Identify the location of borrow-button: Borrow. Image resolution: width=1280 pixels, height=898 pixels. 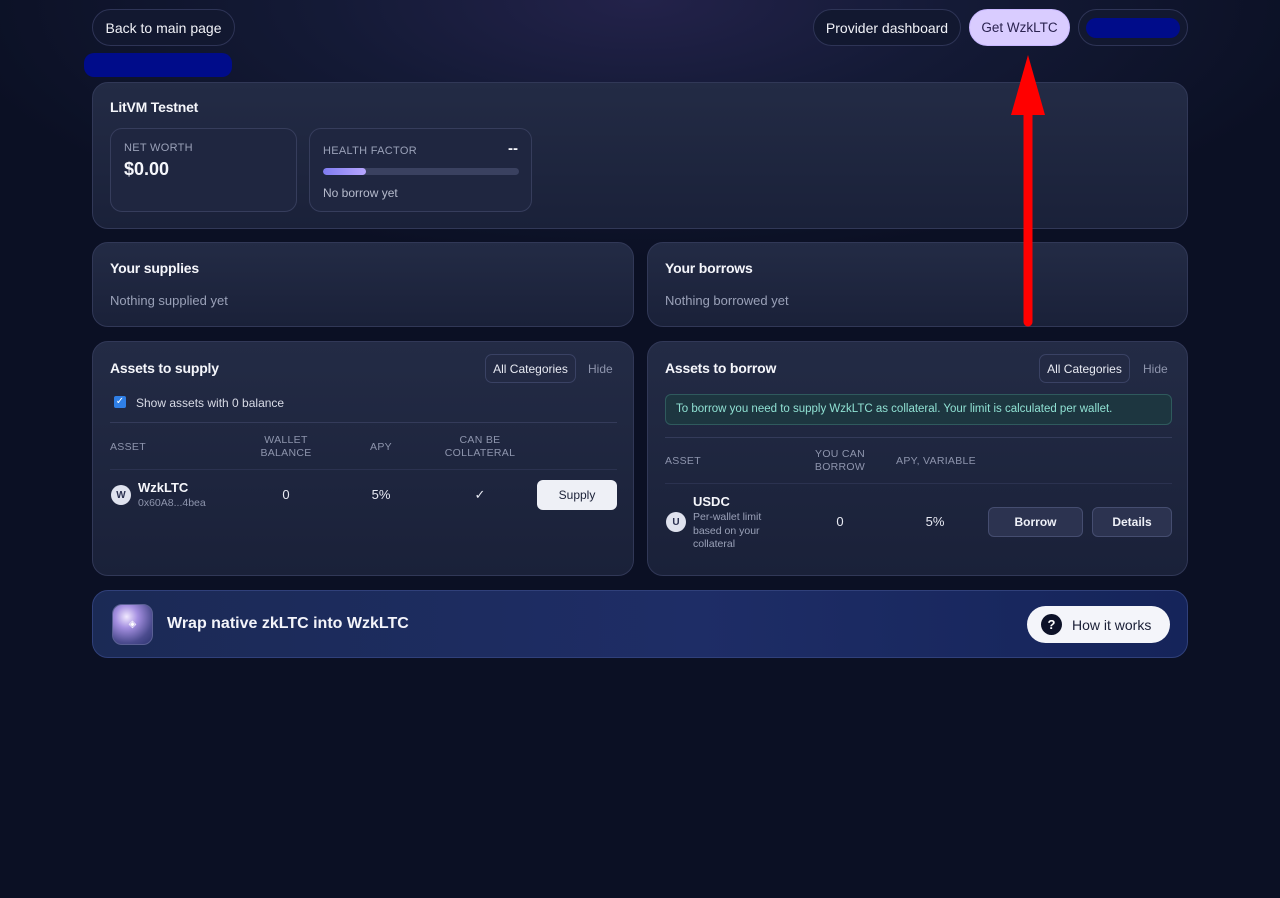
(1035, 522).